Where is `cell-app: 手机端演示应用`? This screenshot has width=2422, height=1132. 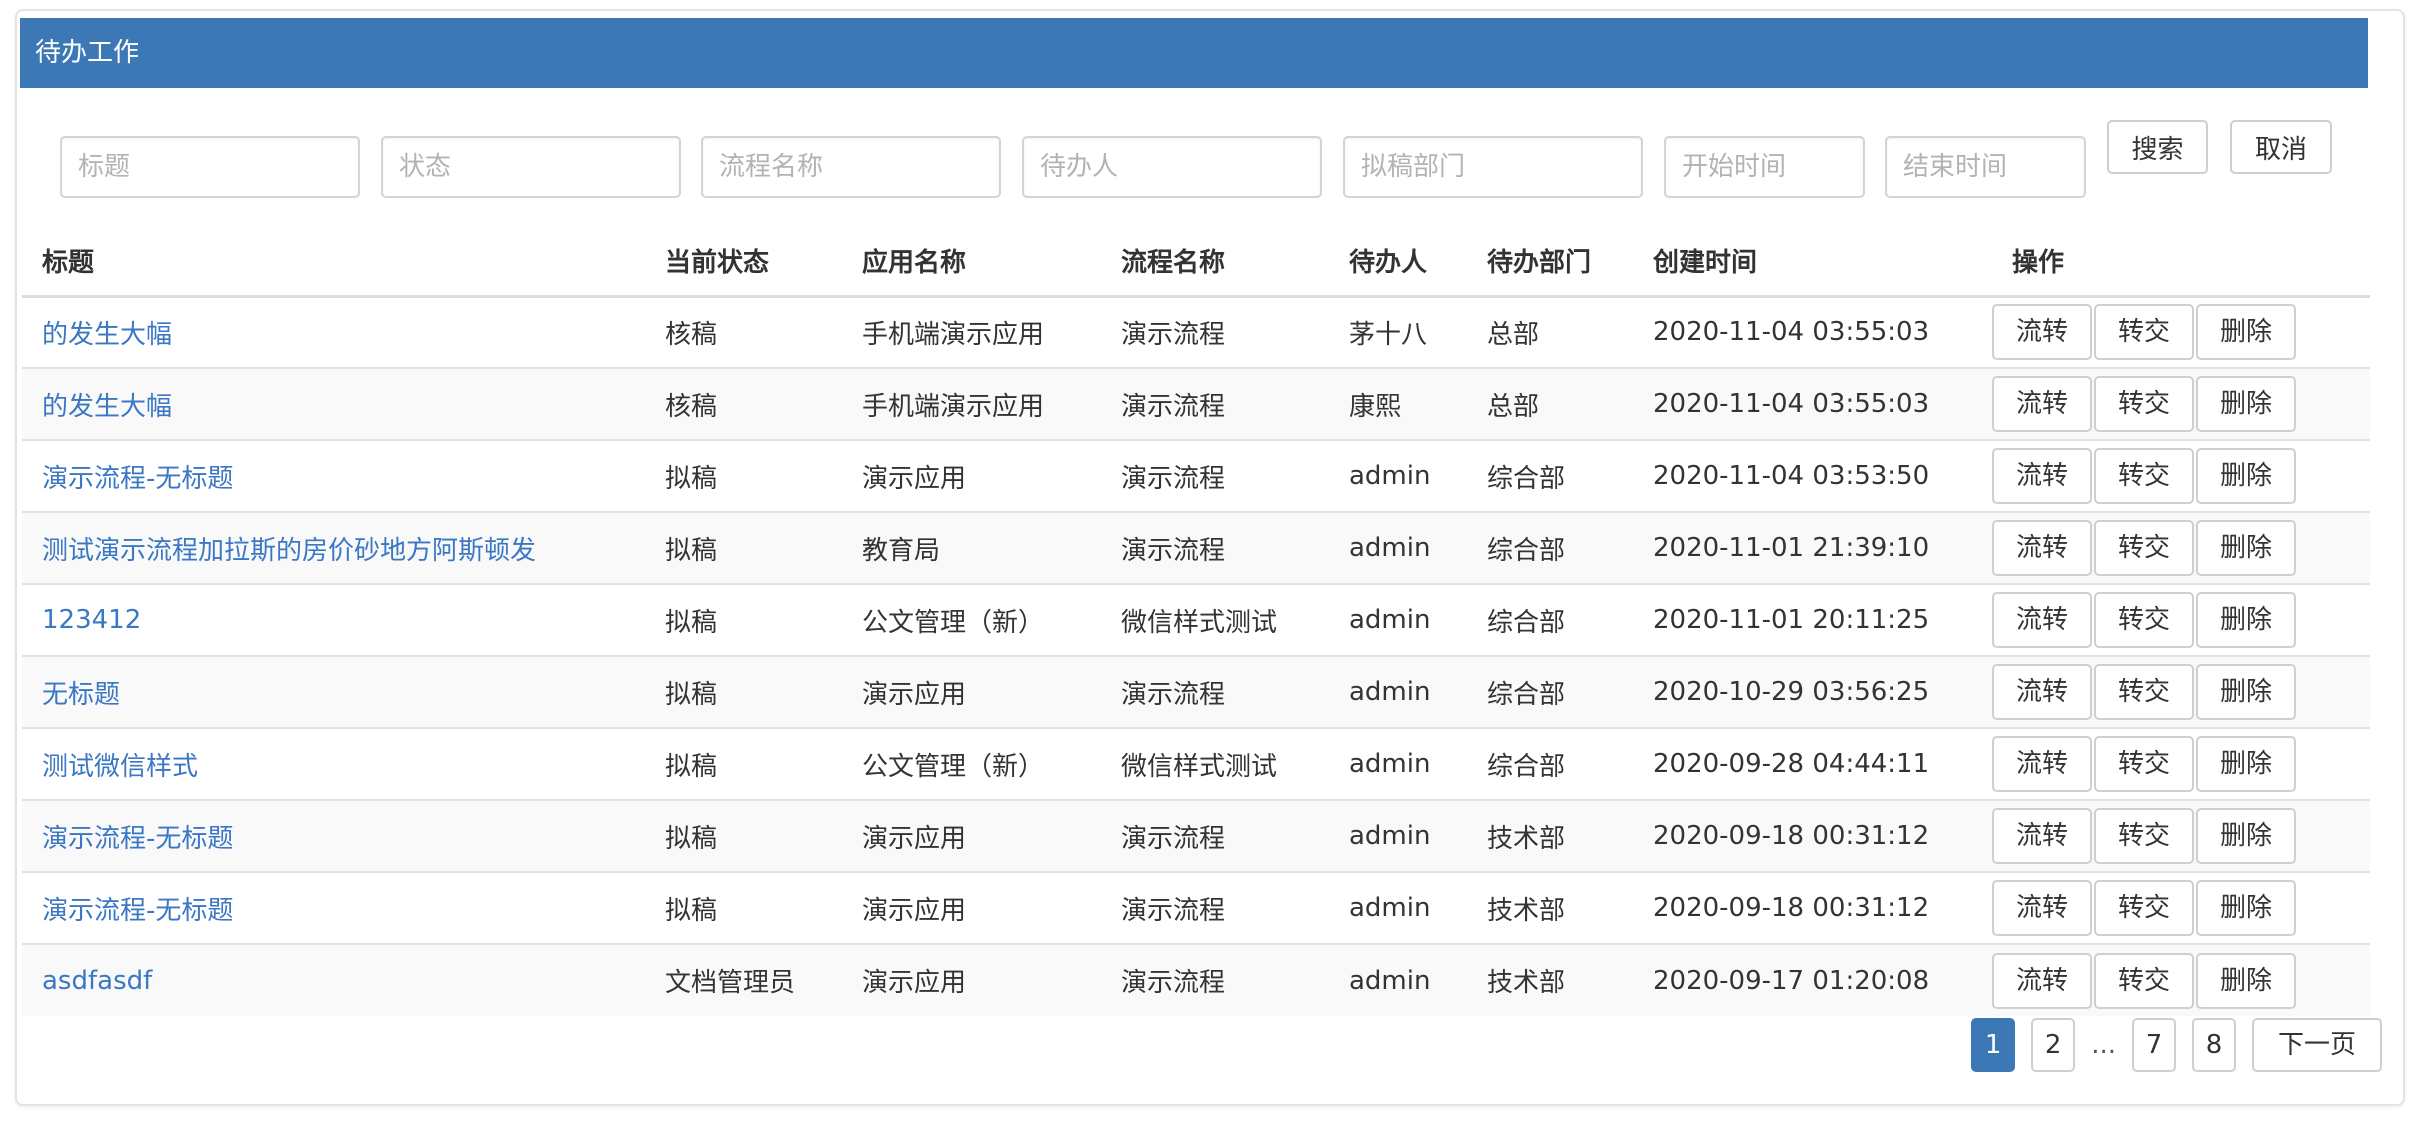 cell-app: 手机端演示应用 is located at coordinates (971, 404).